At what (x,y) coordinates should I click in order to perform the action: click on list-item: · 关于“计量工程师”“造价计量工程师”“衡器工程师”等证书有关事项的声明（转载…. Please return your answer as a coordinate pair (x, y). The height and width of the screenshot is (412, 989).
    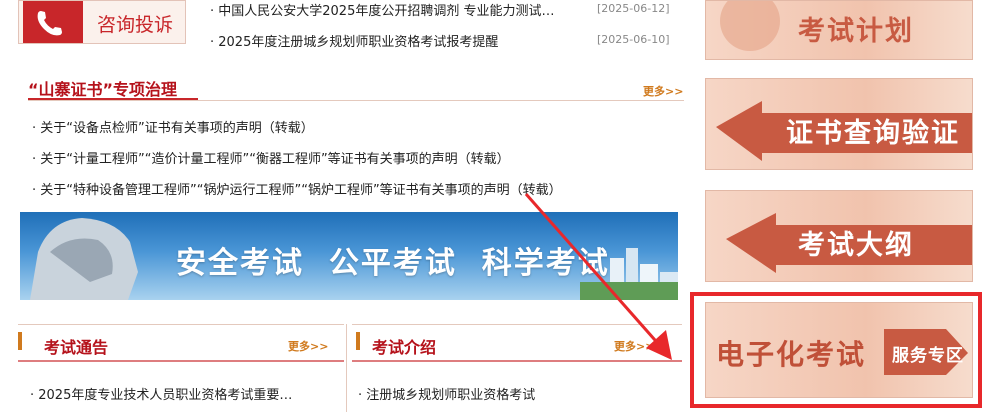
    Looking at the image, I should click on (271, 157).